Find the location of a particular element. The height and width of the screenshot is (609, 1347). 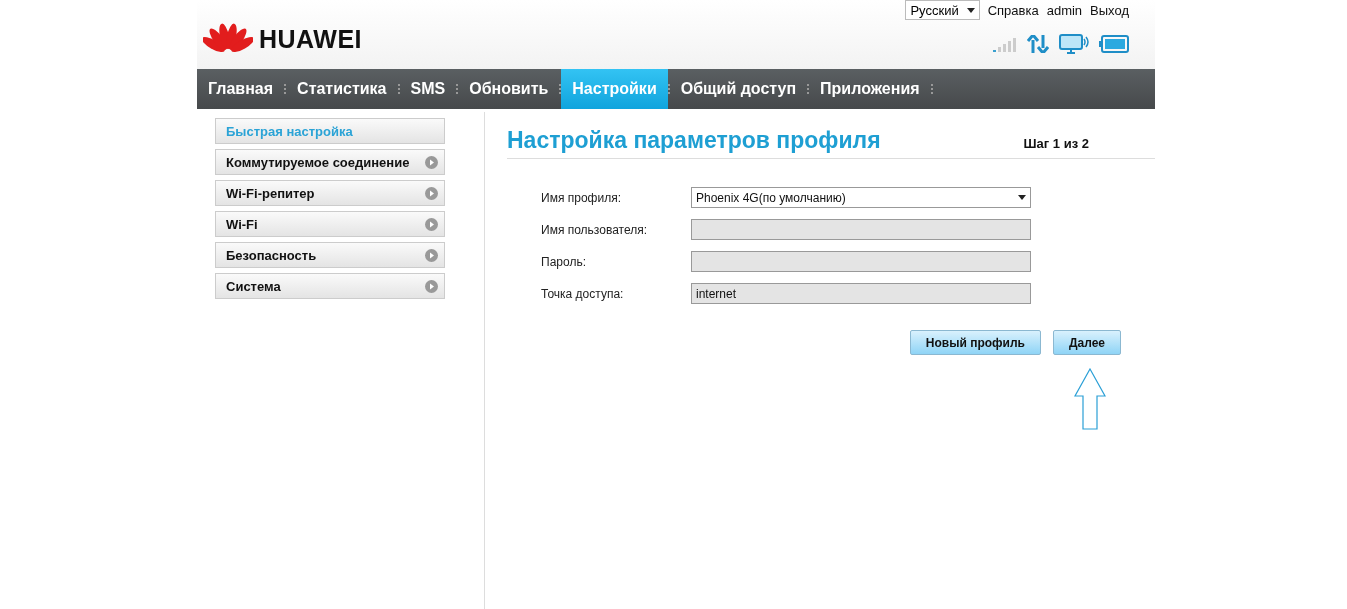

profile-select: Phoenix 4G(по умолчанию) is located at coordinates (861, 197).